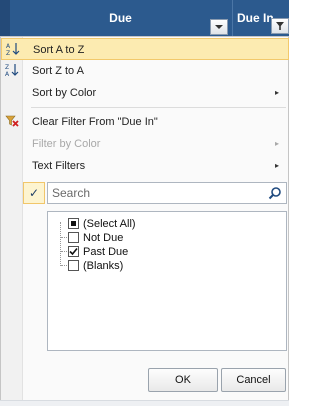 Image resolution: width=320 pixels, height=406 pixels. Describe the element at coordinates (64, 93) in the screenshot. I see `menu-item-label: Sort by Color` at that location.